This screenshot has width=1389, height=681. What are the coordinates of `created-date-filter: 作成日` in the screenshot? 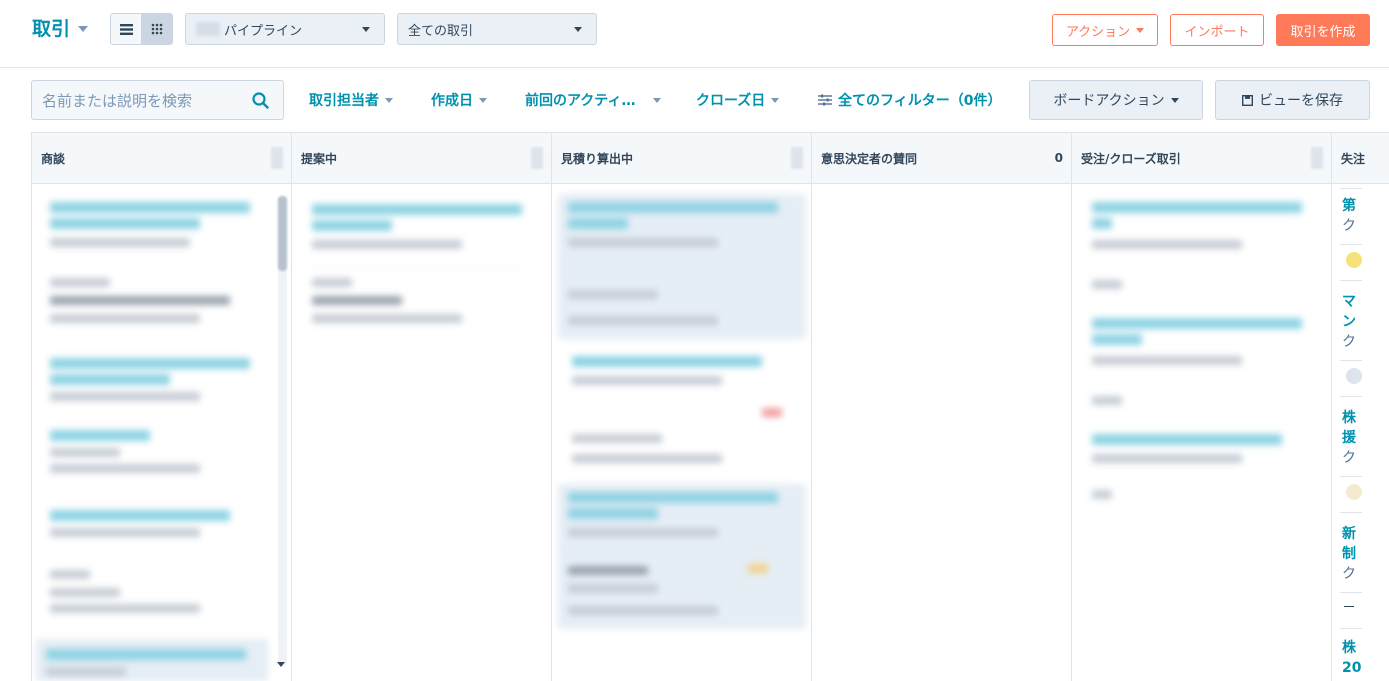 It's located at (459, 100).